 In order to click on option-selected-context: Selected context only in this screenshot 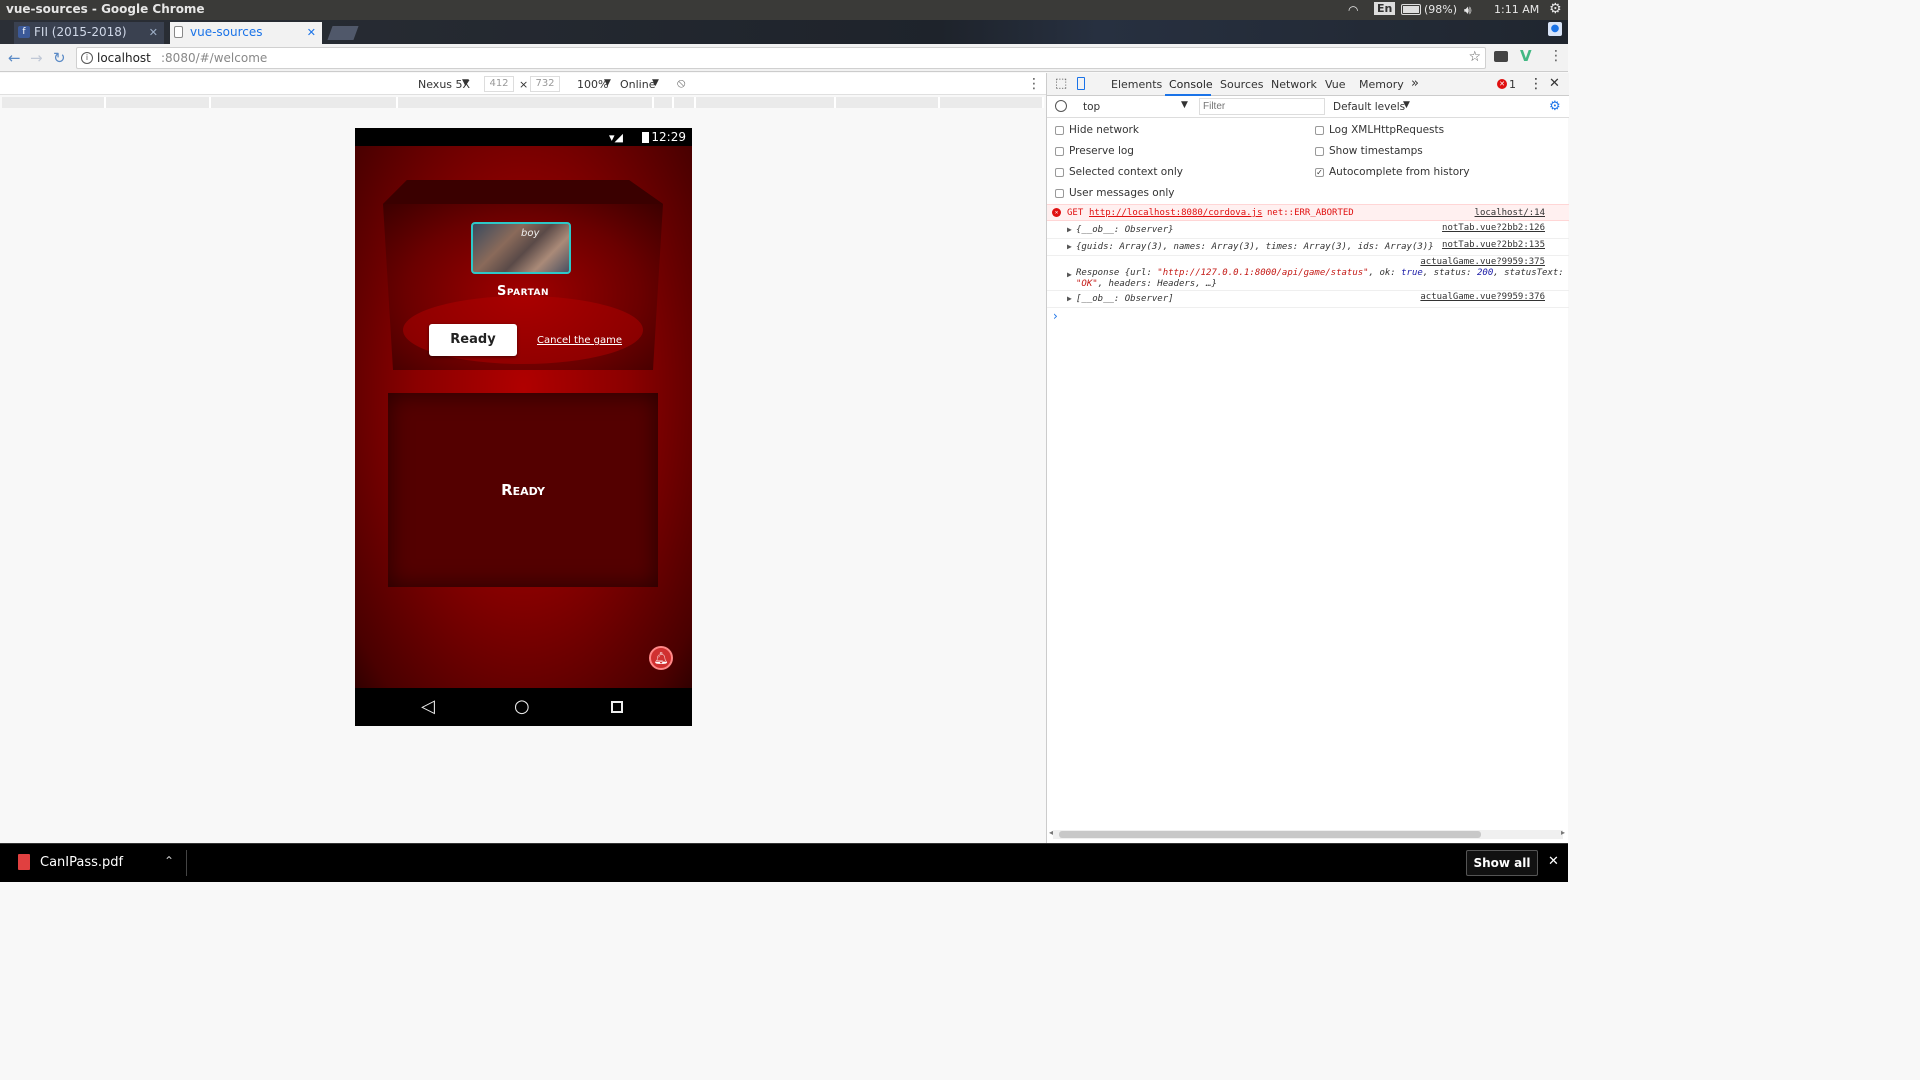, I will do `click(1175, 174)`.